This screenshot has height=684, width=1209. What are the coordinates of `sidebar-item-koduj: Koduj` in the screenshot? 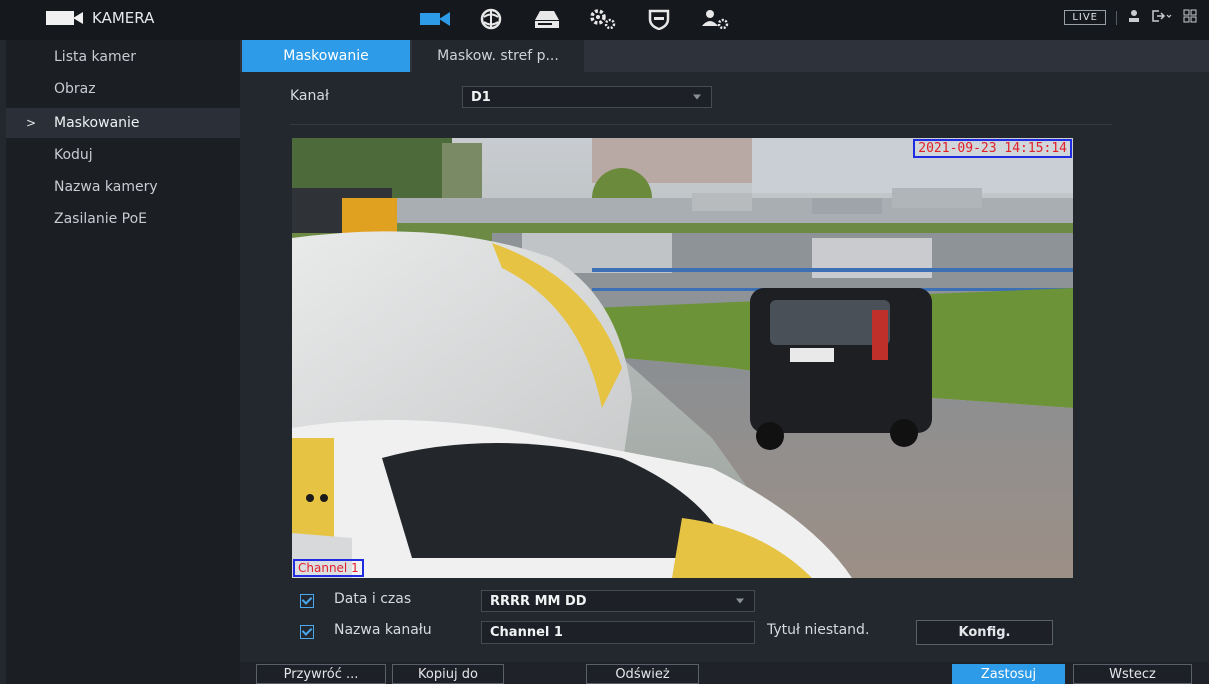 It's located at (123, 155).